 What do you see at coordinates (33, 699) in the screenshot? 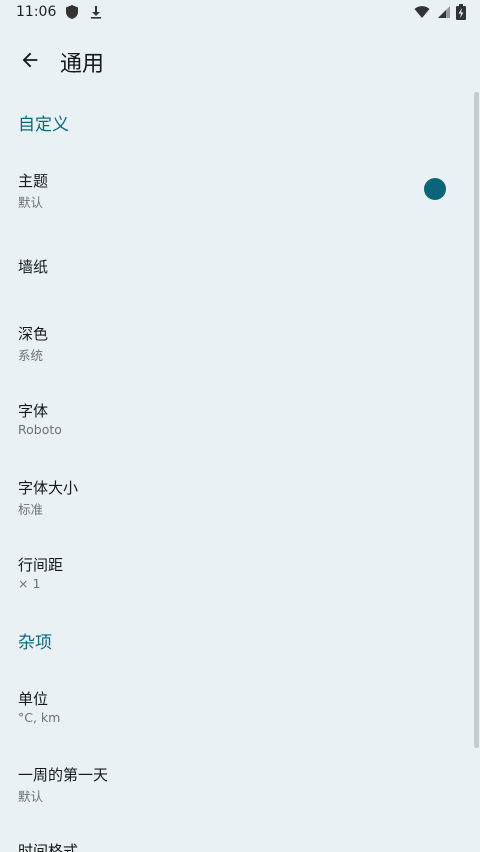
I see `setting-title: 单位` at bounding box center [33, 699].